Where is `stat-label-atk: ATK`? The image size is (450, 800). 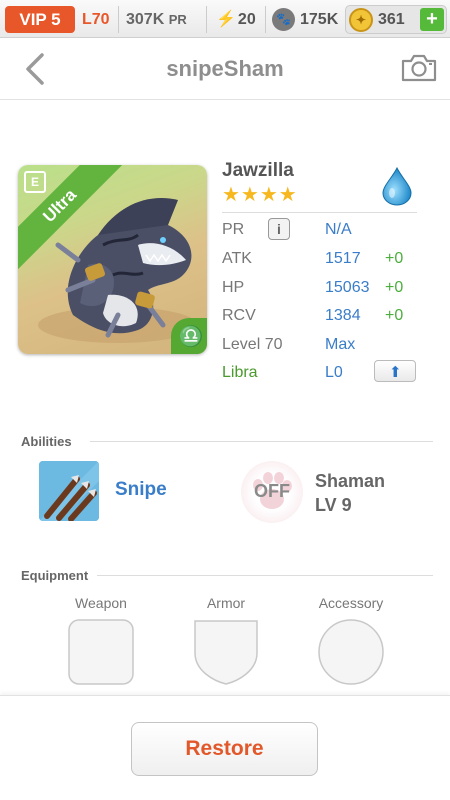
stat-label-atk: ATK is located at coordinates (237, 258).